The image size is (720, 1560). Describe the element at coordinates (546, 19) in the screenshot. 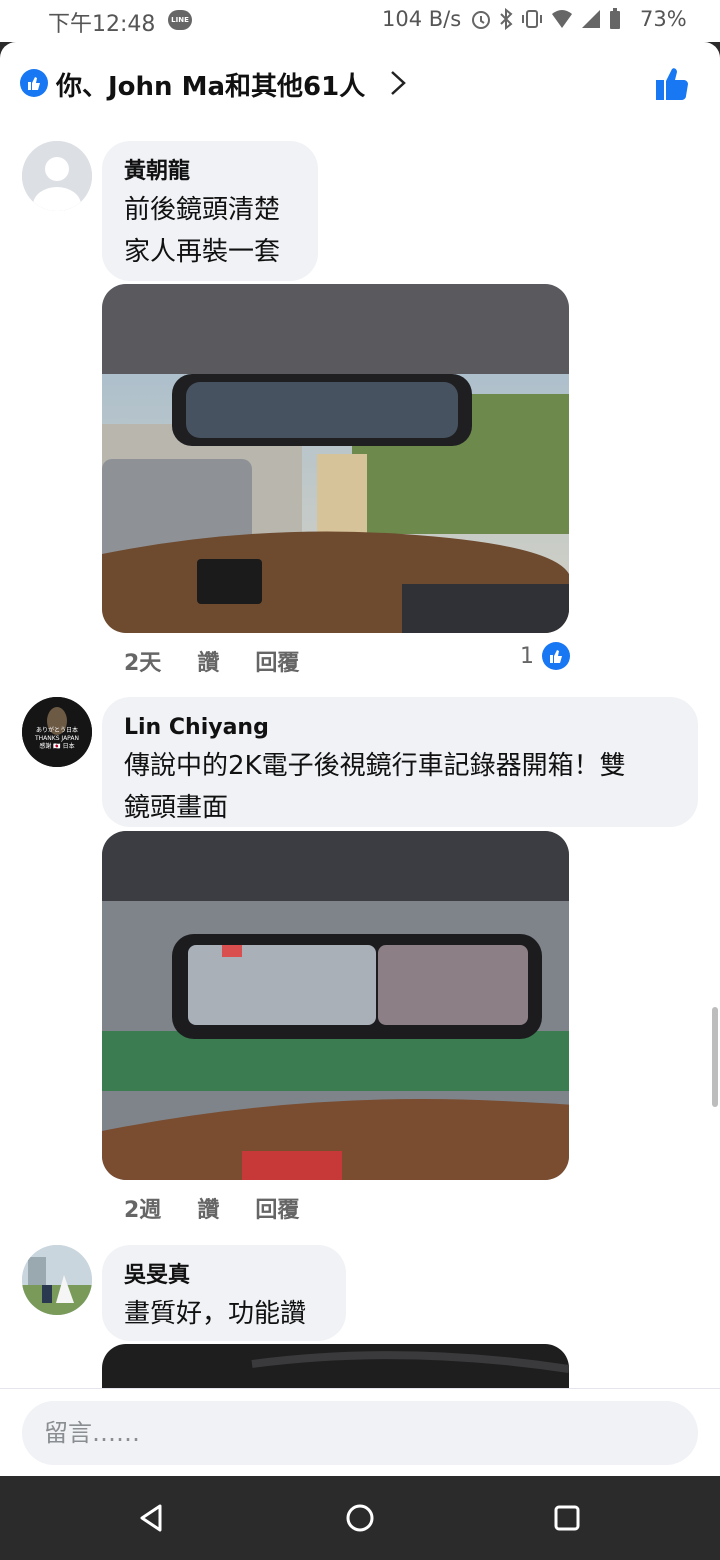

I see `status-icons` at that location.